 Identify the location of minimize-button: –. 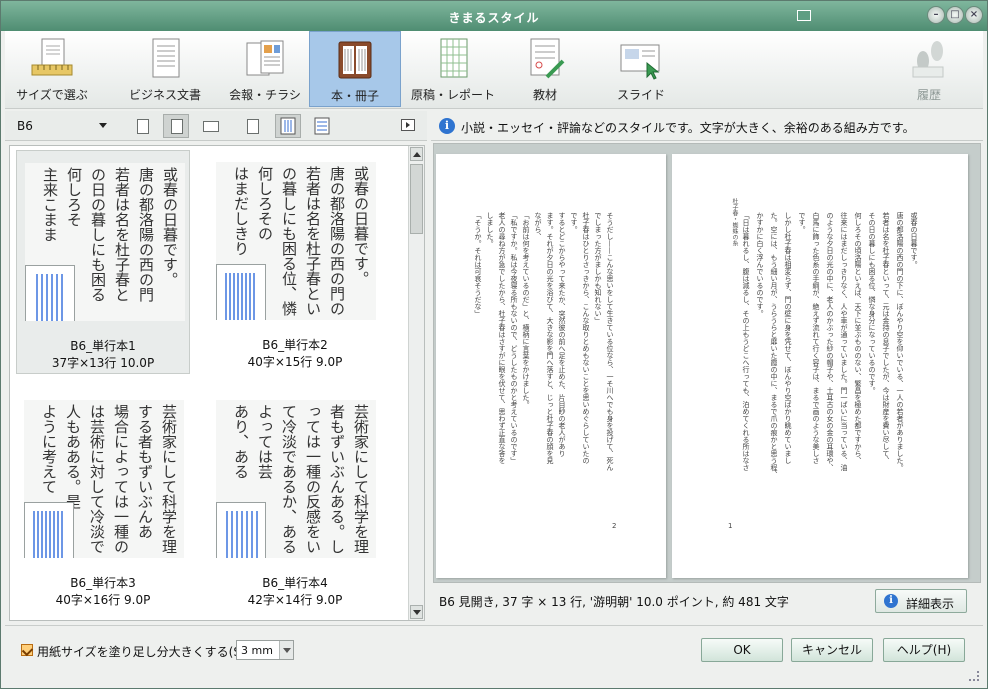
(936, 15).